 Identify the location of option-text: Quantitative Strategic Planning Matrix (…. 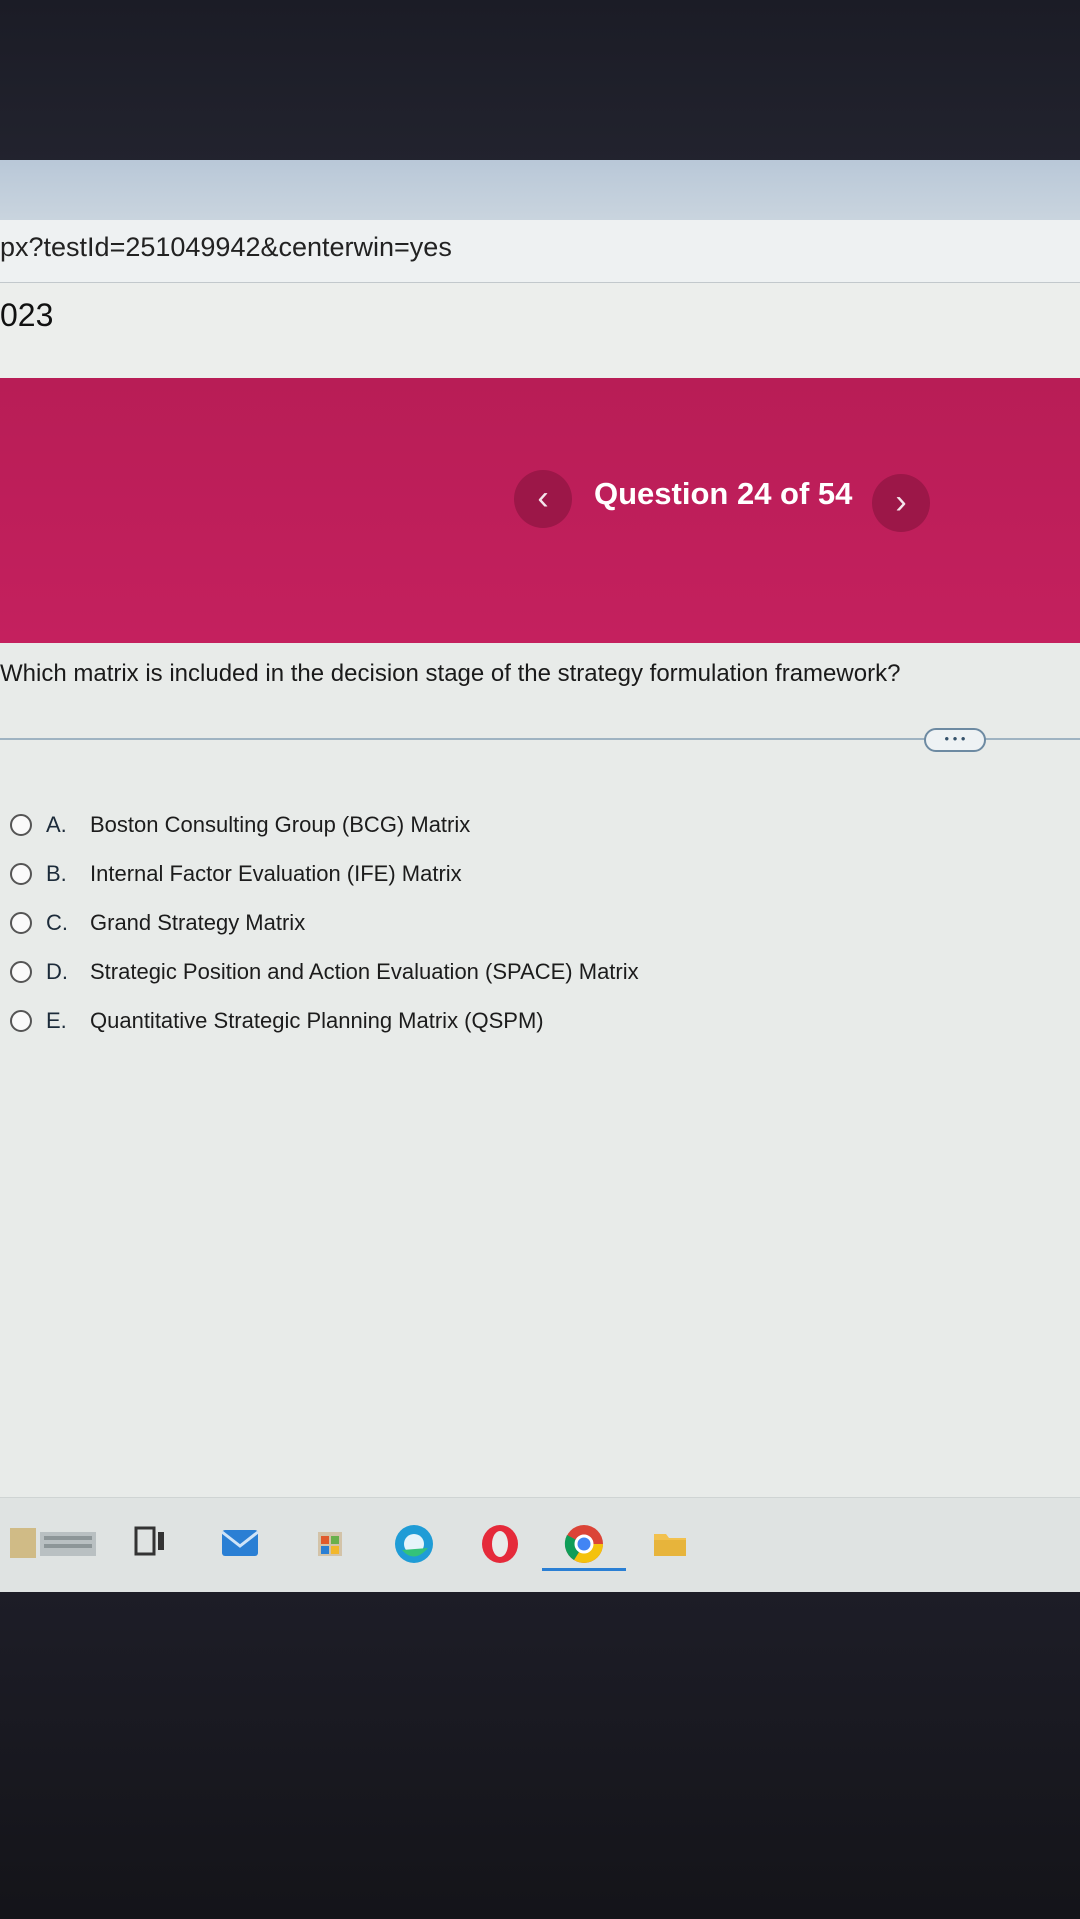
(317, 1020).